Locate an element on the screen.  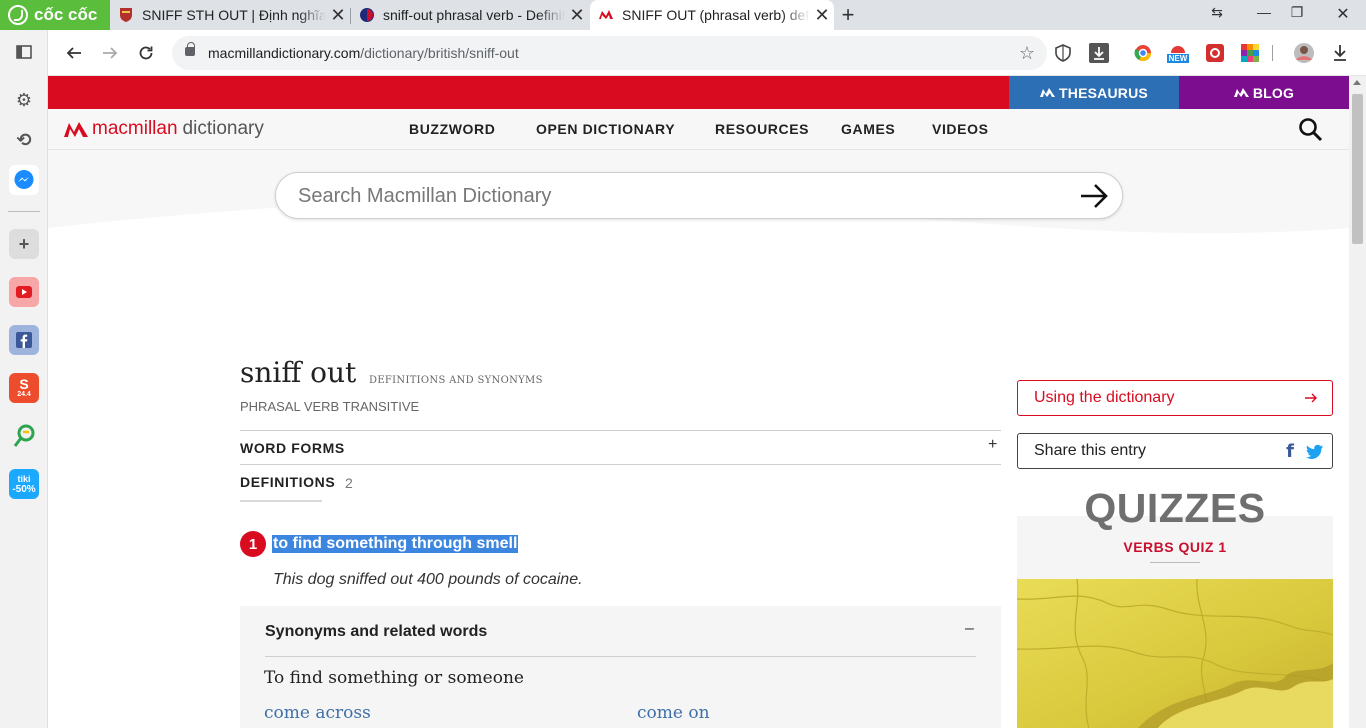
tab-search-icon: ⇆ is located at coordinates (1217, 12).